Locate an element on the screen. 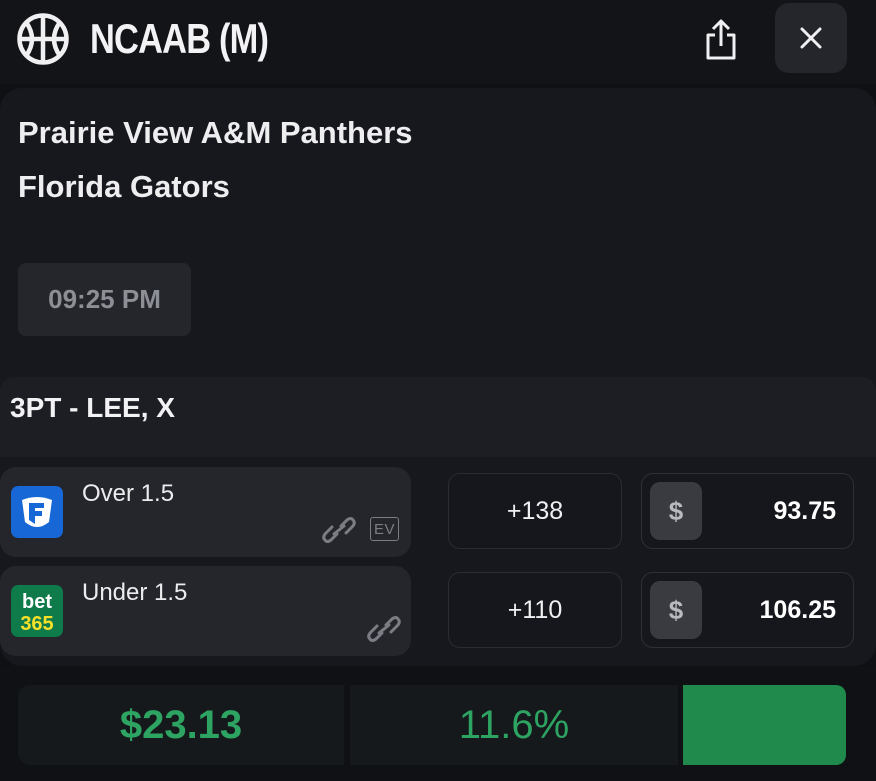  bet-label: Under 1.5 is located at coordinates (135, 592).